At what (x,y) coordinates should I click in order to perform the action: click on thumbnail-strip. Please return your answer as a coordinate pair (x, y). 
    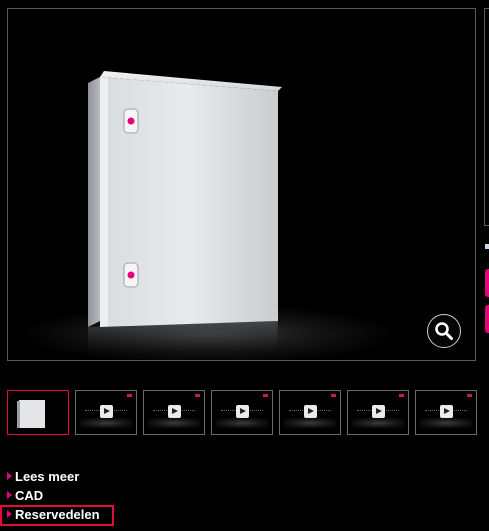
    Looking at the image, I should click on (248, 414).